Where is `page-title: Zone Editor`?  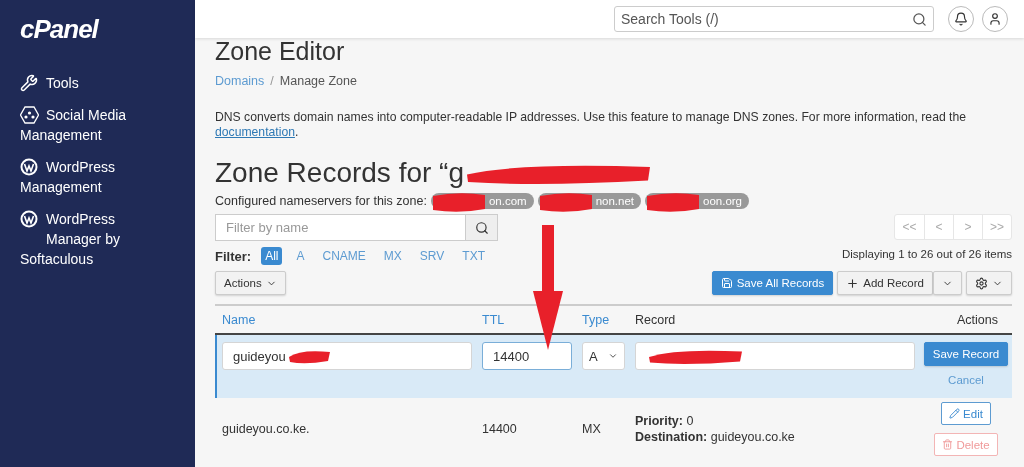
page-title: Zone Editor is located at coordinates (280, 51).